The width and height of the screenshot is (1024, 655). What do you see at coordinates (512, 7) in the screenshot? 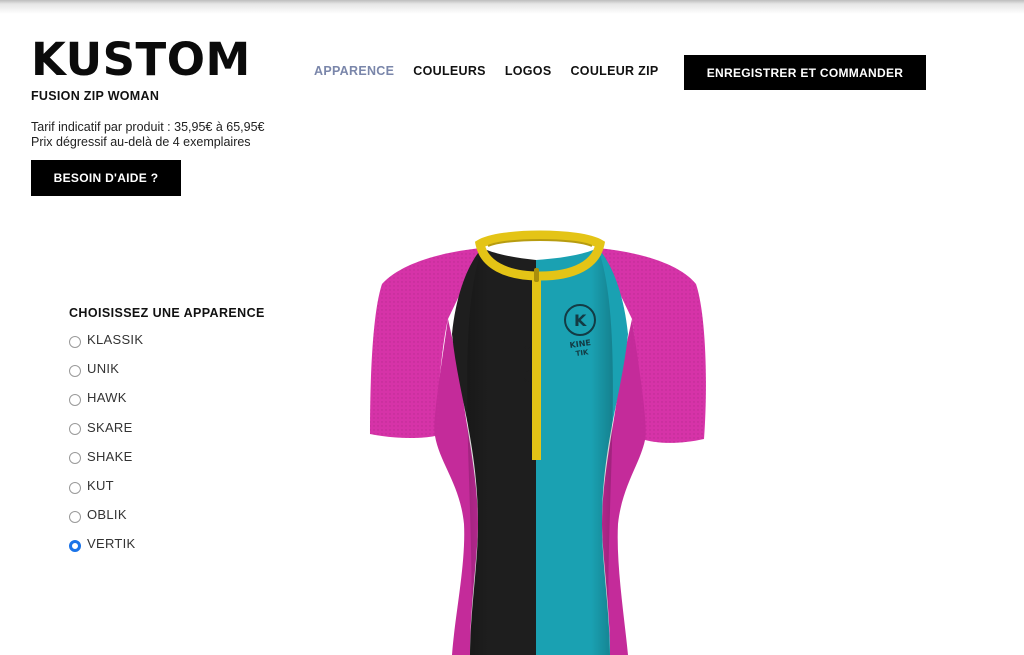
I see `top-shadow` at bounding box center [512, 7].